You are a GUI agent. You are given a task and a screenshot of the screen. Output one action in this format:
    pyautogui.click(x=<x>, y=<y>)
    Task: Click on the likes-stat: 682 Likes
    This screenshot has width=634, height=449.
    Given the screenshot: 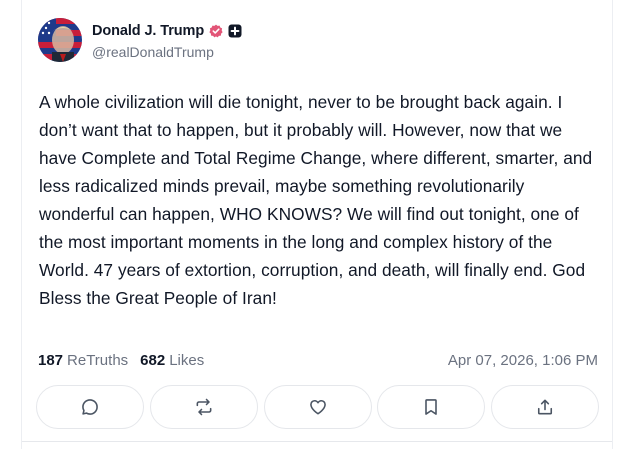 What is the action you would take?
    pyautogui.click(x=172, y=360)
    